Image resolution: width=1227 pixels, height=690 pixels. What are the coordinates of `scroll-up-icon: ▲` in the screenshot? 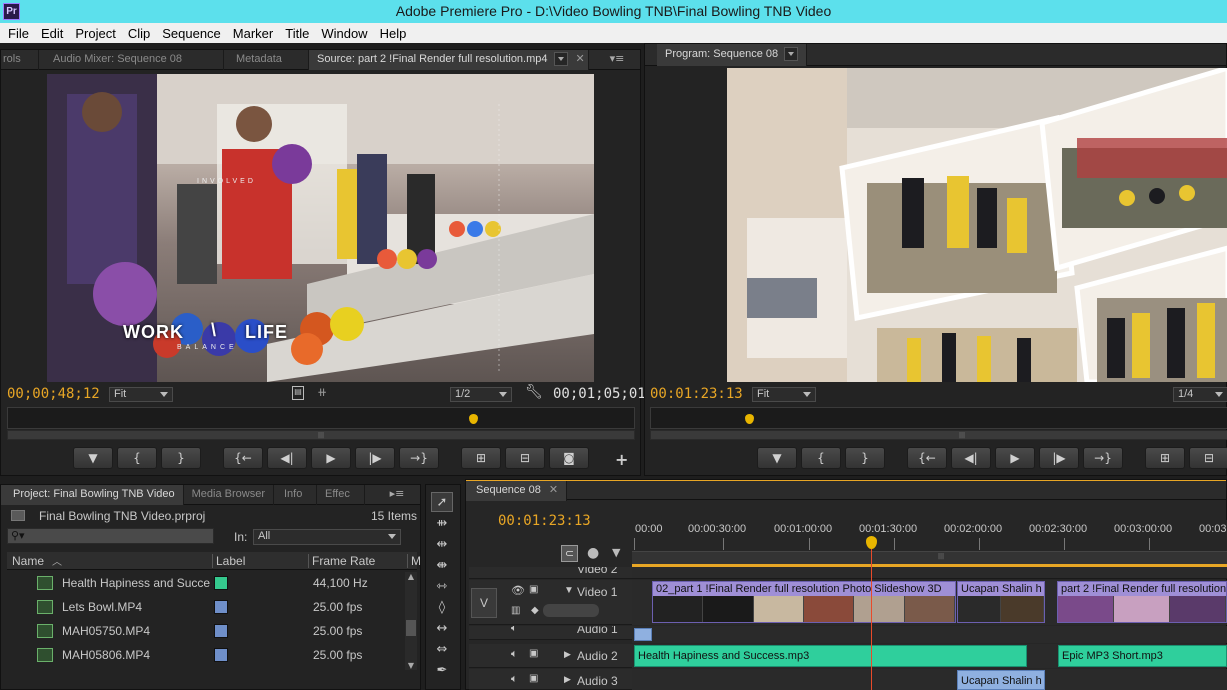 It's located at (411, 576).